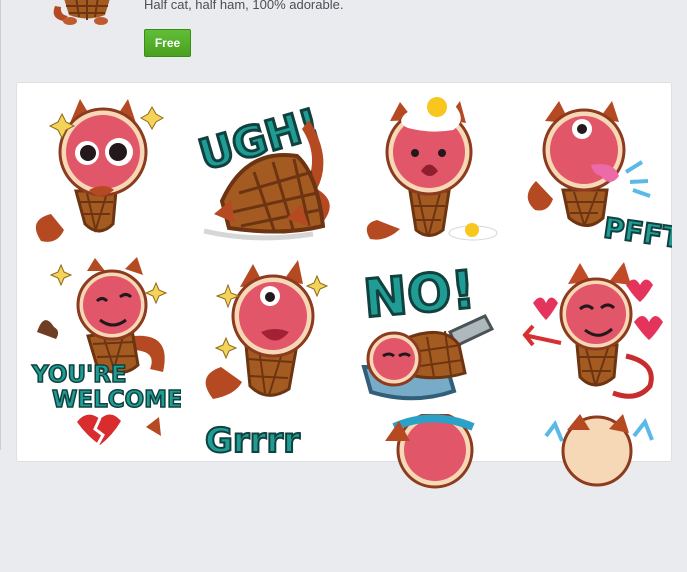 Image resolution: width=687 pixels, height=572 pixels. What do you see at coordinates (244, 6) in the screenshot?
I see `pack-tagline: Half cat, half ham, 100% adorable.` at bounding box center [244, 6].